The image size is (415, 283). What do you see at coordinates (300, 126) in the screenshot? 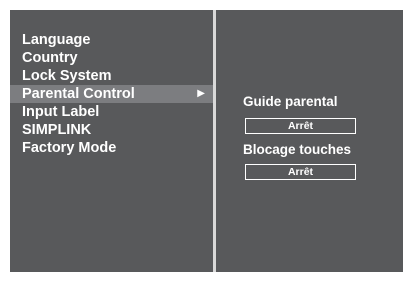
I see `guide-parental-value-box: Arrêt` at bounding box center [300, 126].